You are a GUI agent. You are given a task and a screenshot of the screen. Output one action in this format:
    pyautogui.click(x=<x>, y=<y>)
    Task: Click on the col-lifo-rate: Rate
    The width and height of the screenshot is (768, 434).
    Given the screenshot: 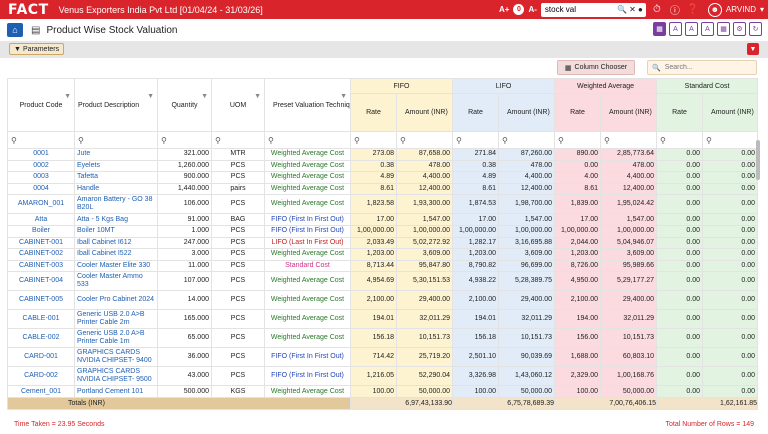 What is the action you would take?
    pyautogui.click(x=476, y=112)
    